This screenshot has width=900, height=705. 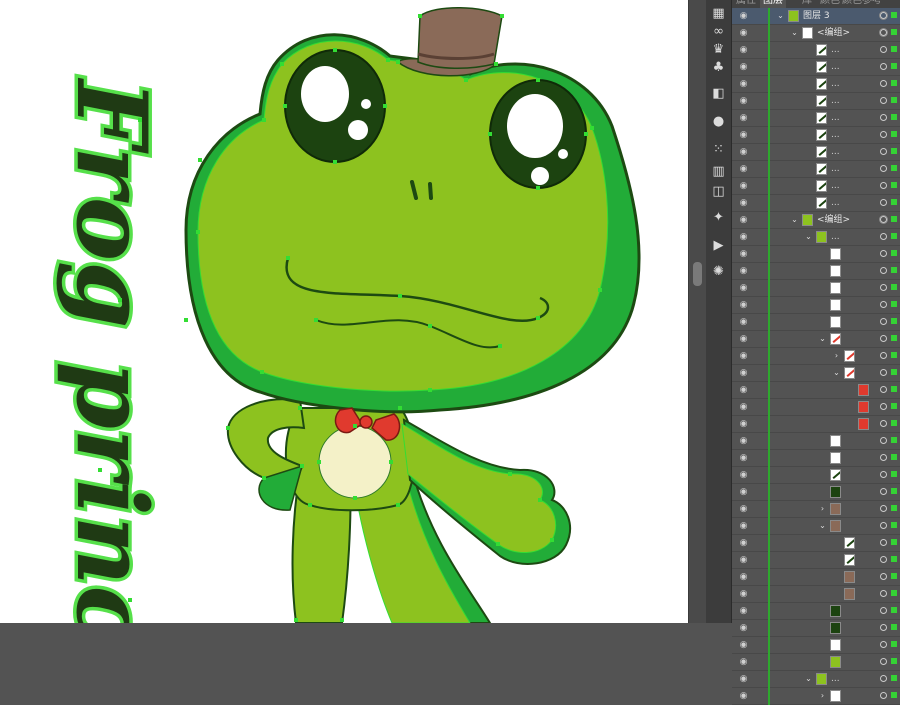 What do you see at coordinates (836, 373) in the screenshot?
I see `expand-chevron-down-icon: ⌄` at bounding box center [836, 373].